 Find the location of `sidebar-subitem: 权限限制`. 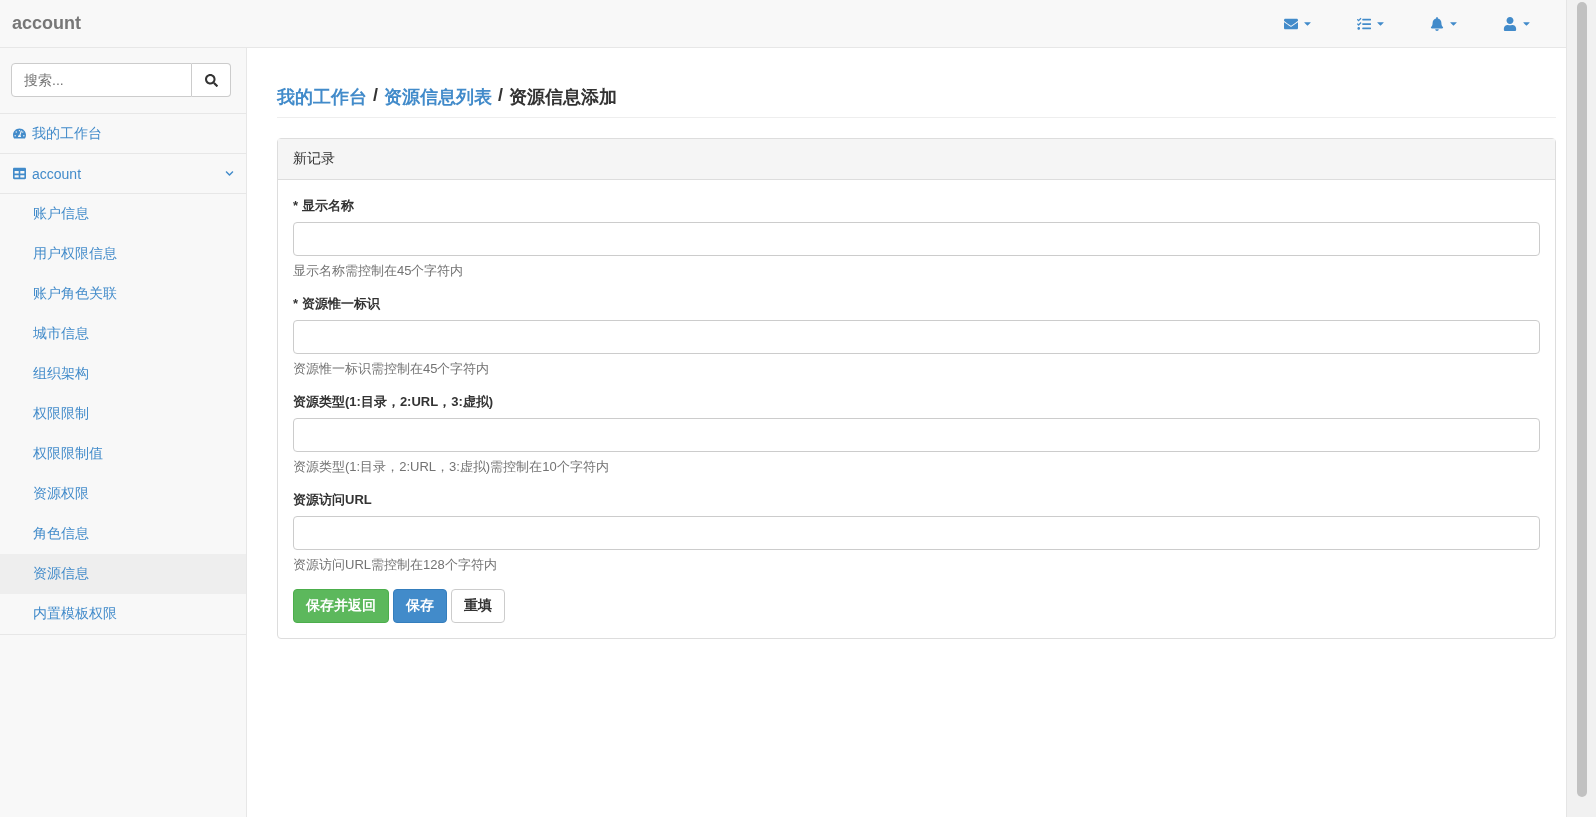

sidebar-subitem: 权限限制 is located at coordinates (123, 414).